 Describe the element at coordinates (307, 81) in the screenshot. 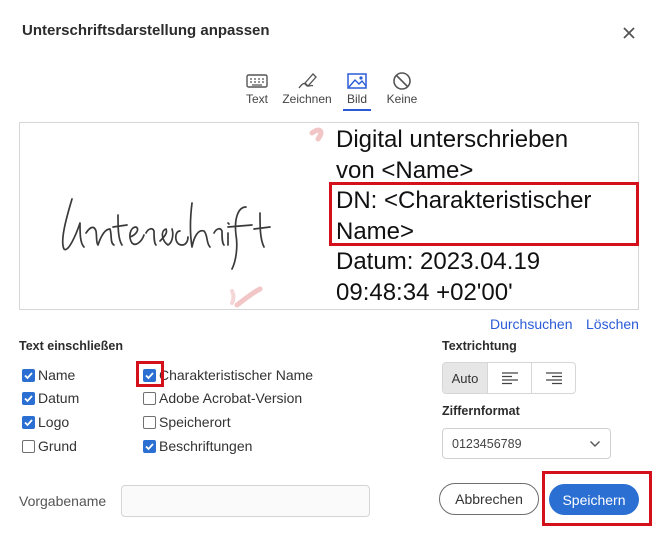

I see `pen-icon` at that location.